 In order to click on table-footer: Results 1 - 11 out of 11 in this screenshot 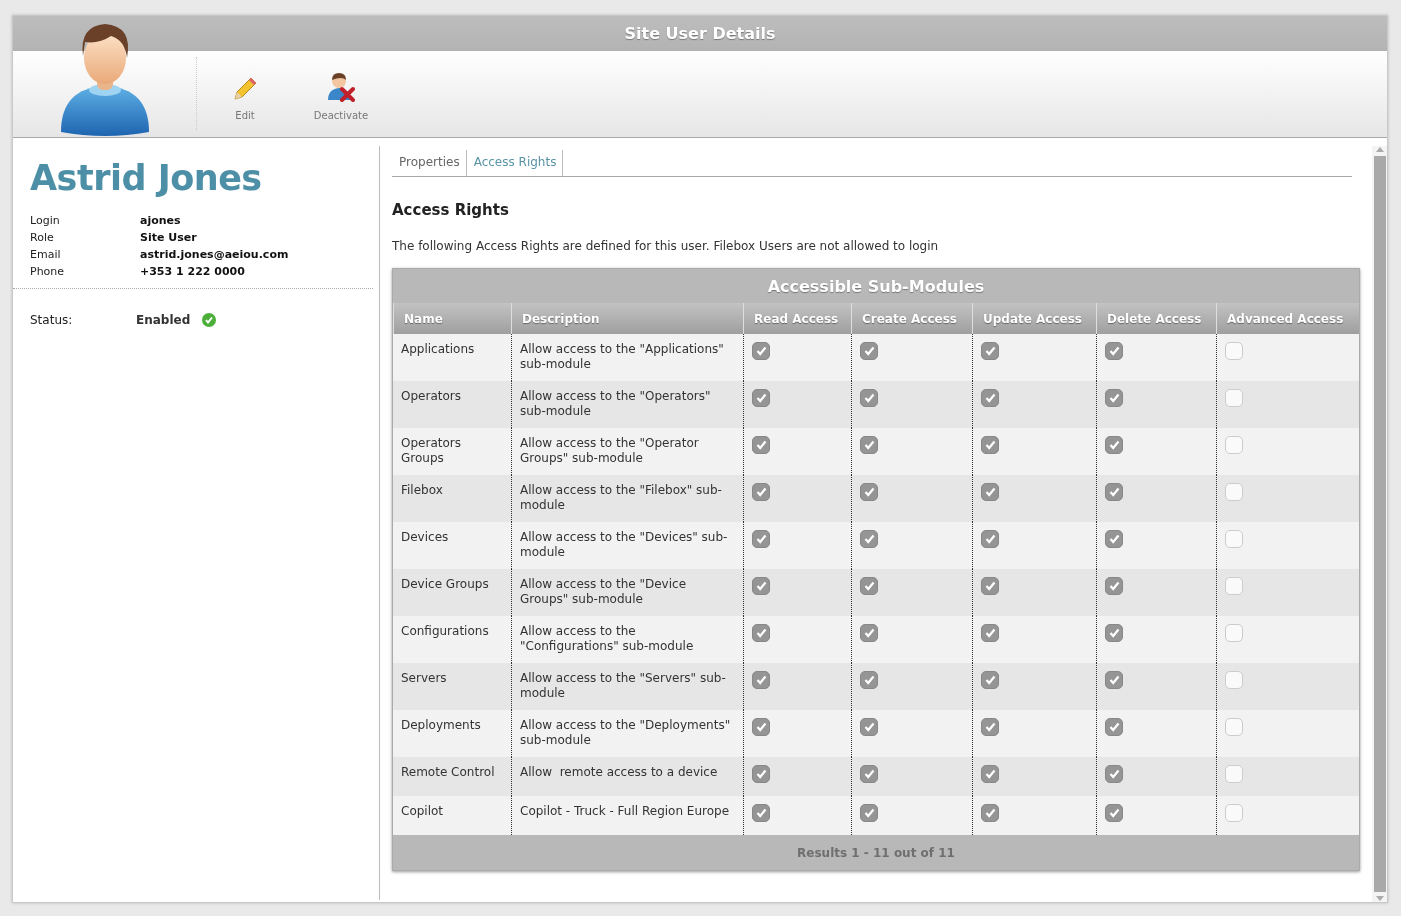, I will do `click(876, 852)`.